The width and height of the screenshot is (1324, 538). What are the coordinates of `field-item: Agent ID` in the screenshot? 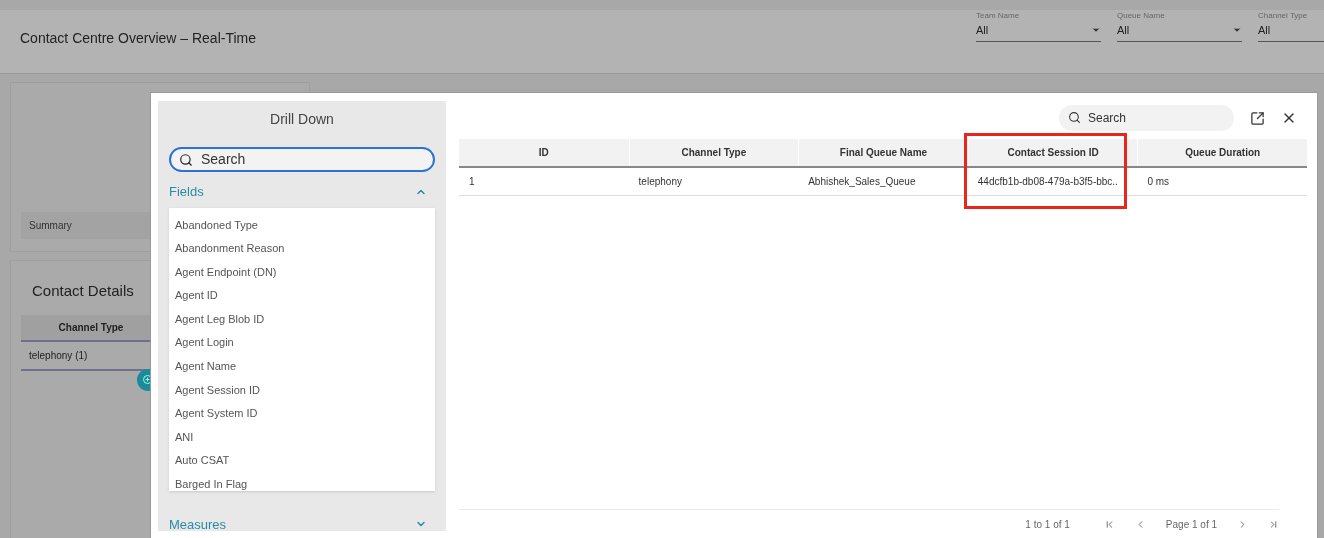 It's located at (305, 296).